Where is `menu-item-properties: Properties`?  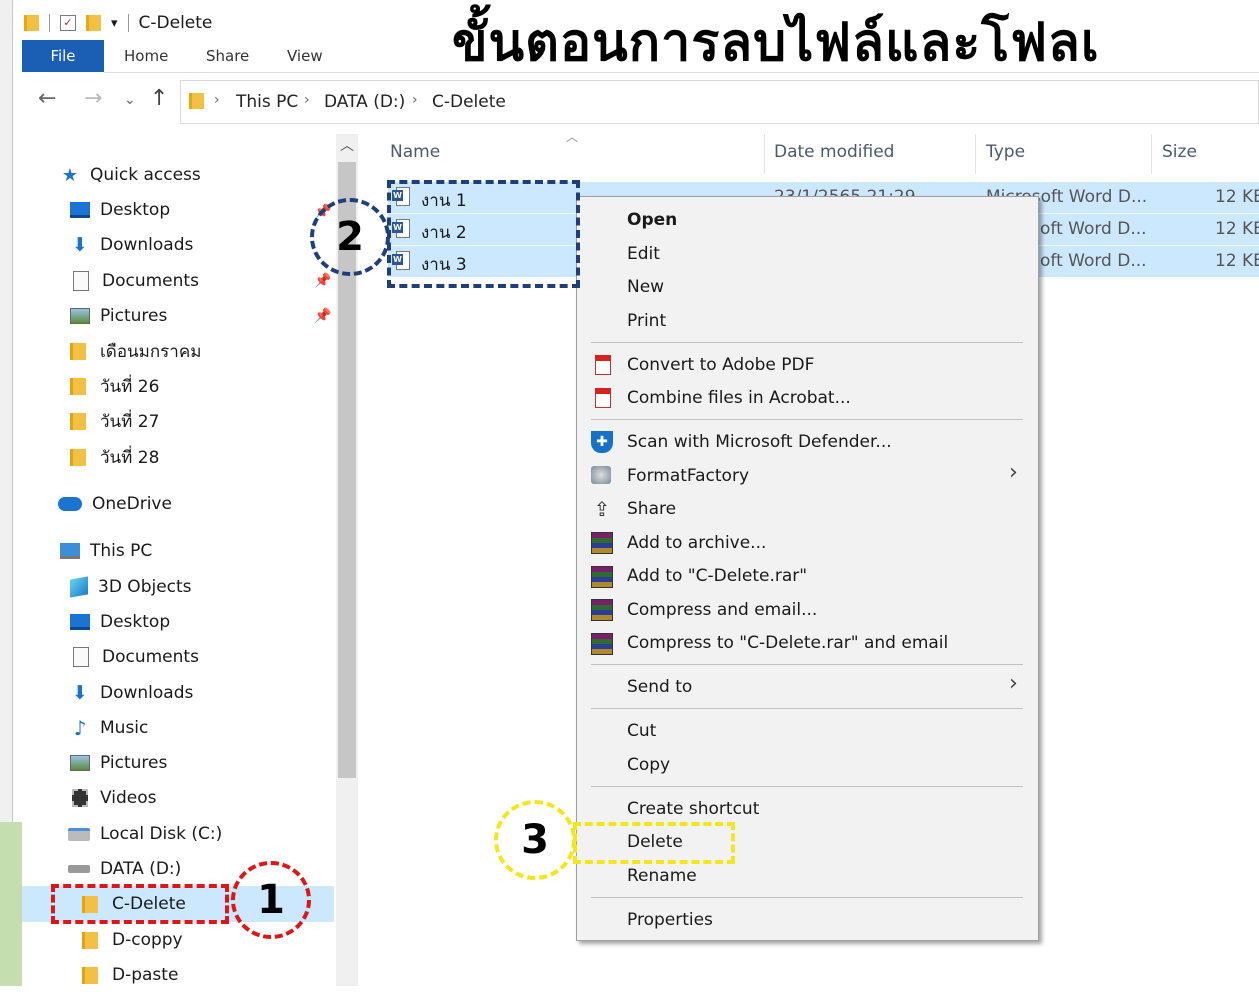 menu-item-properties: Properties is located at coordinates (670, 920).